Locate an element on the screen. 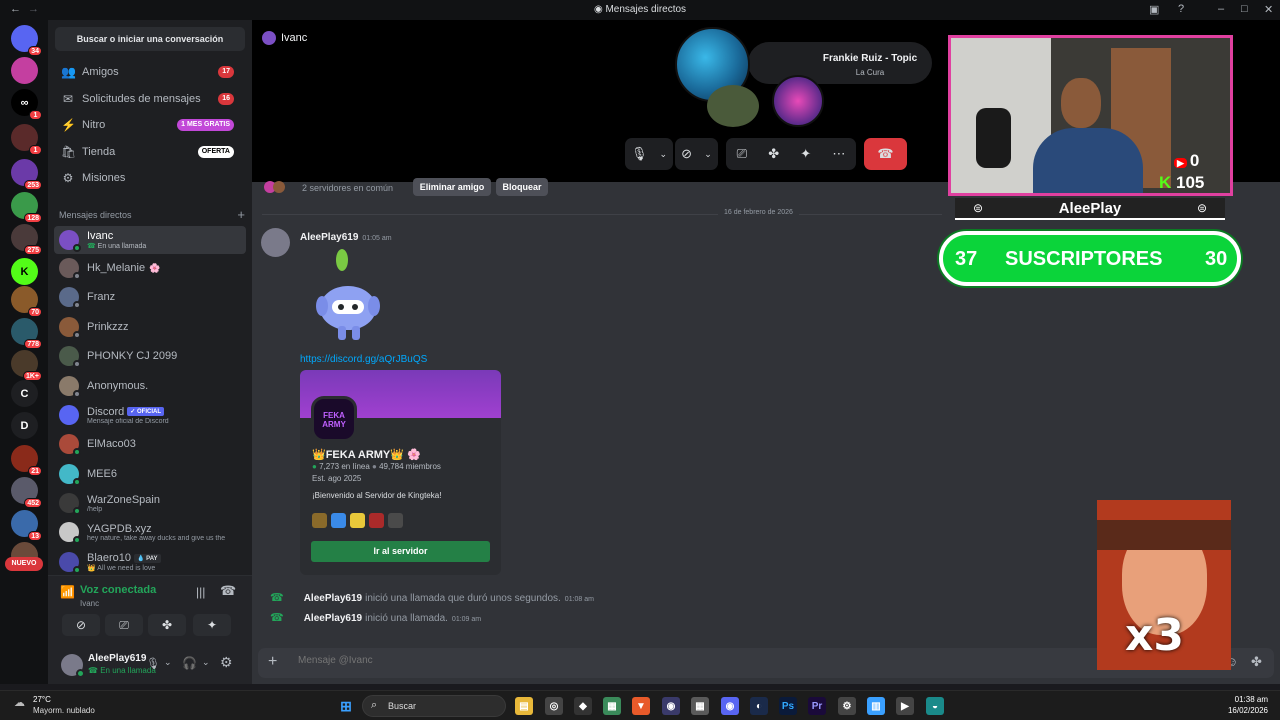  nav-item-solicitudes: ✉ Solicitudes de mensajes 16 is located at coordinates (149, 99).